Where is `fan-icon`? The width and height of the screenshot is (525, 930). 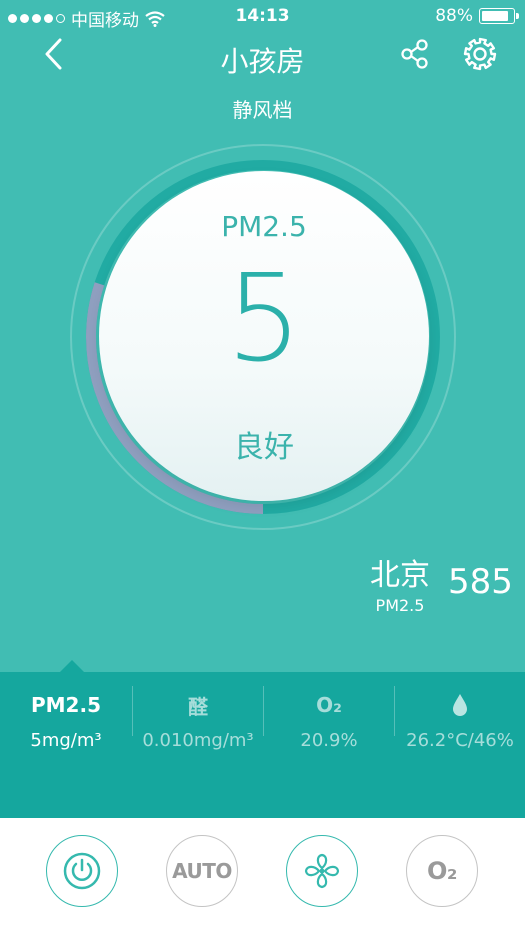 fan-icon is located at coordinates (322, 871).